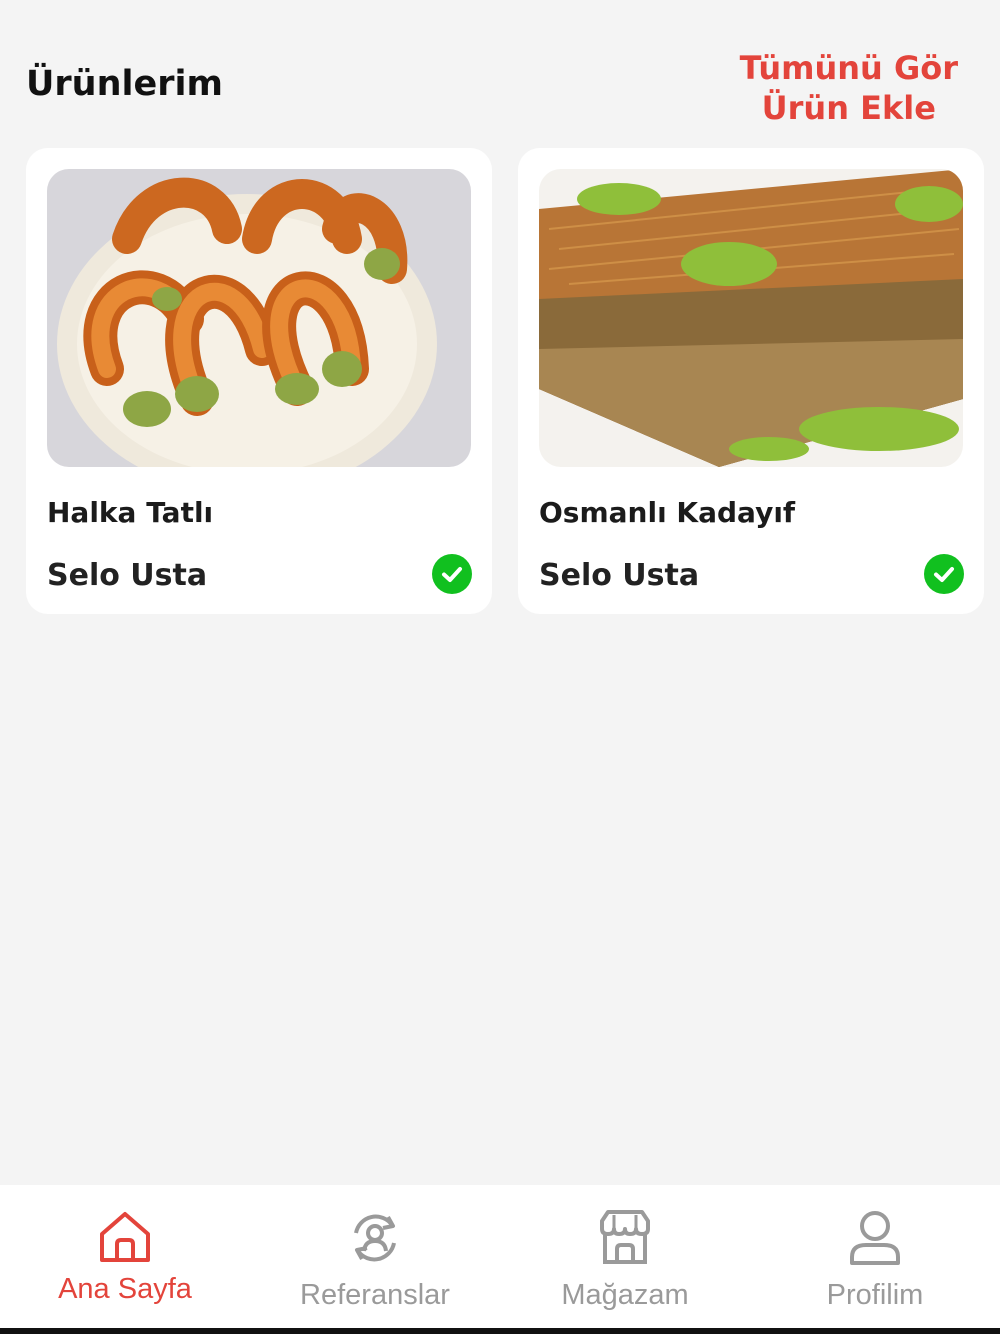  I want to click on product-image-ring-dessert, so click(259, 318).